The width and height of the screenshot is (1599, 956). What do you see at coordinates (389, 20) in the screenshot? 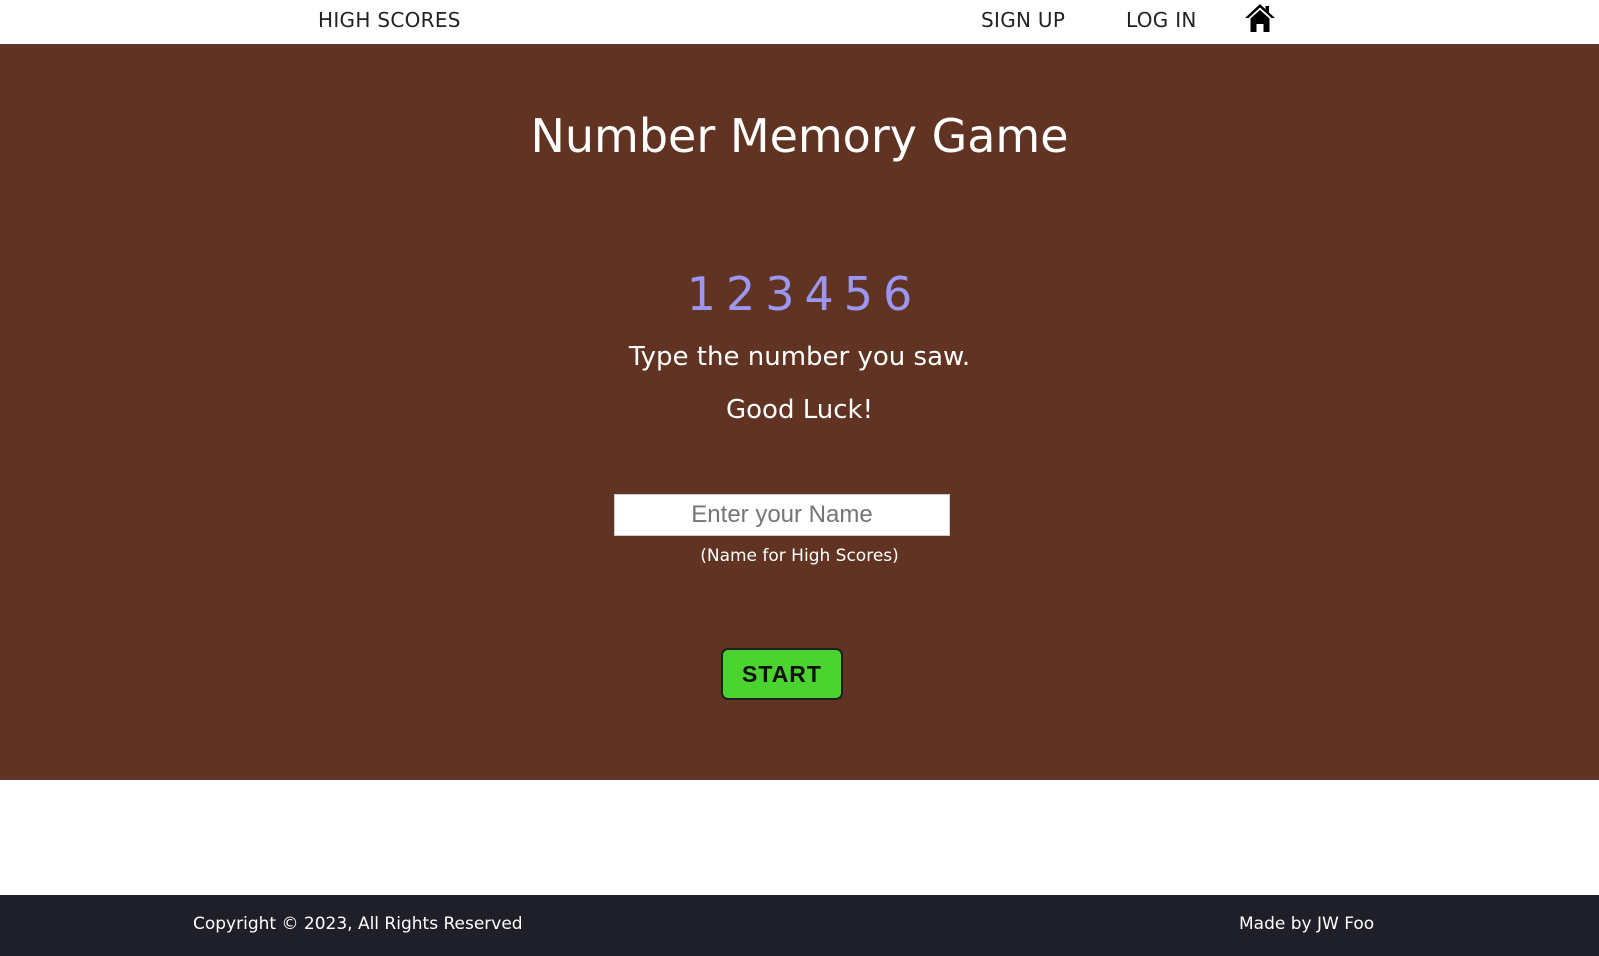
I see `nav-link-high-scores: HIGH SCORES` at bounding box center [389, 20].